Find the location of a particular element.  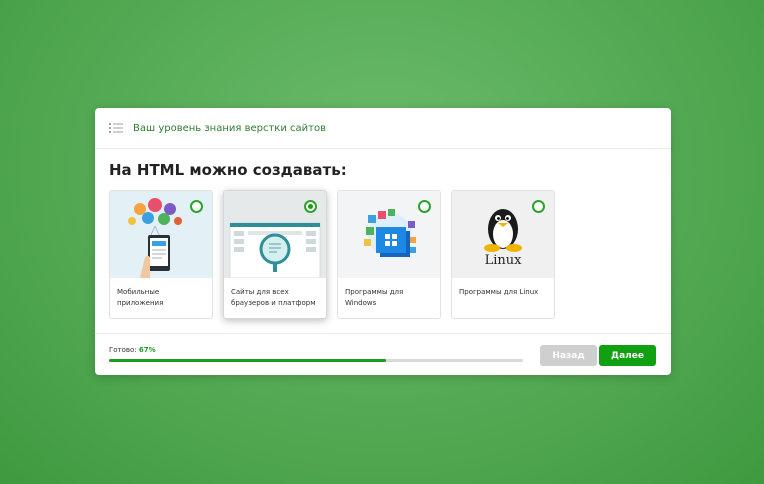

progress-value: 67% is located at coordinates (147, 350).